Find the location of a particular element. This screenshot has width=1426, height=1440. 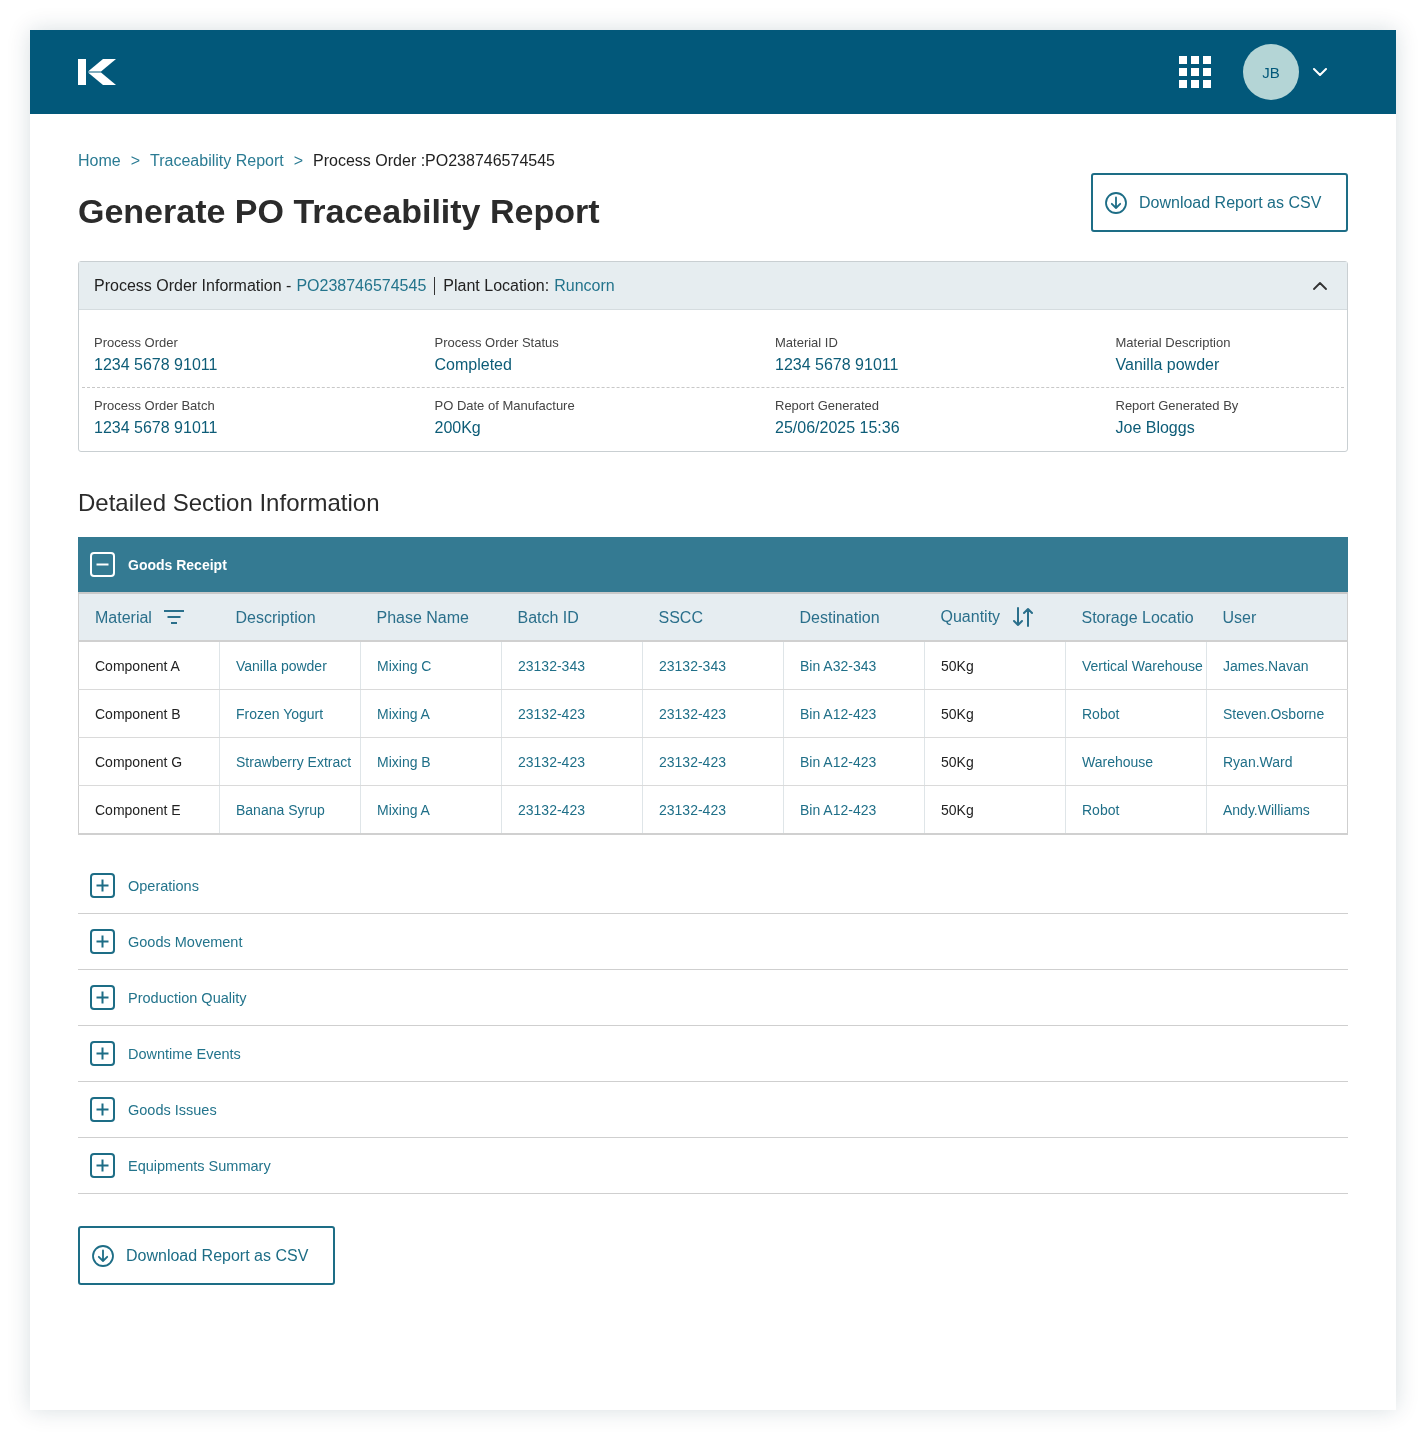

table-cell: Component A is located at coordinates (149, 665).